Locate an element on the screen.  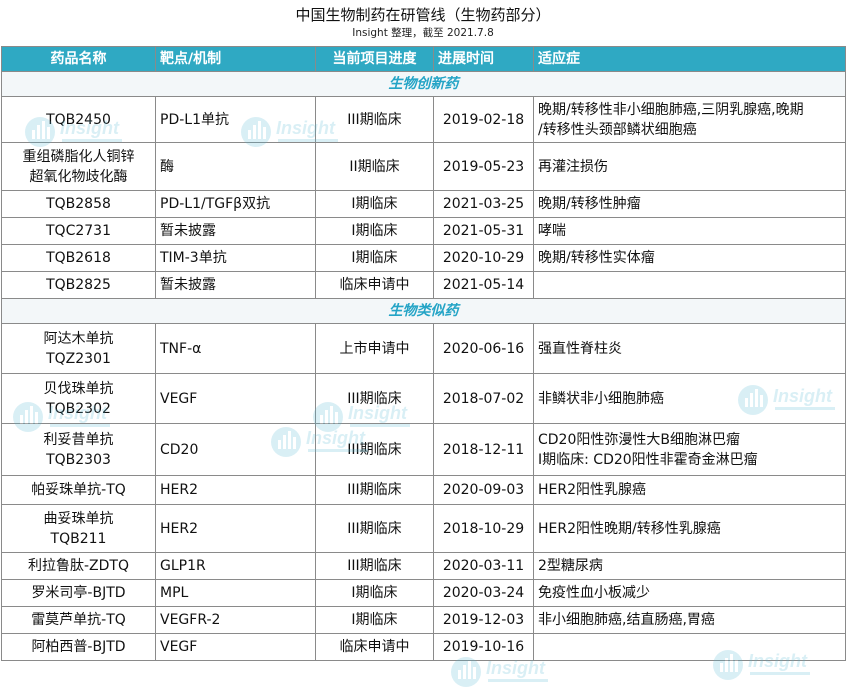
drug-name-cell-line: 罗米司亭-BJTD is located at coordinates (78, 593).